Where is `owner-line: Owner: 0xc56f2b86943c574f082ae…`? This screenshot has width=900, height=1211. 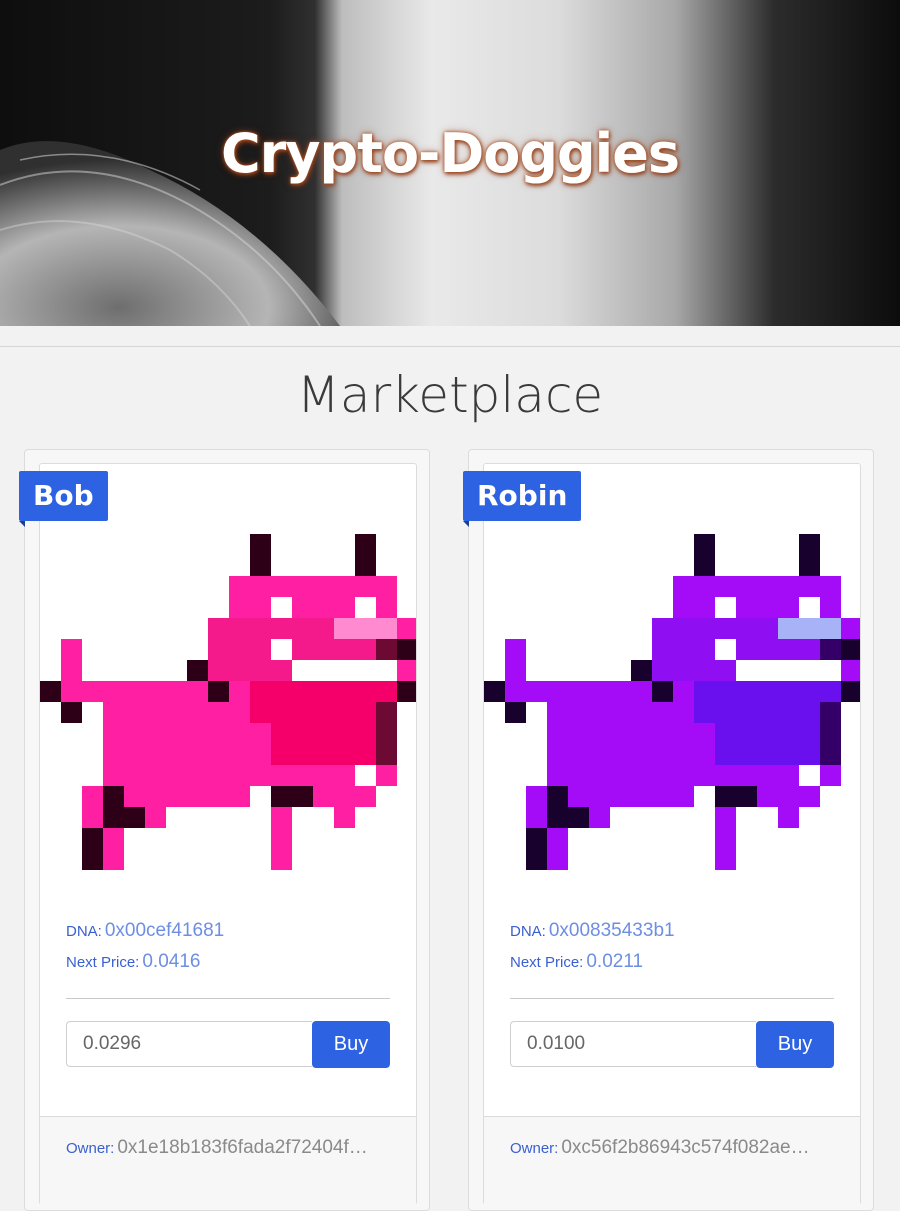 owner-line: Owner: 0xc56f2b86943c574f082ae… is located at coordinates (675, 1148).